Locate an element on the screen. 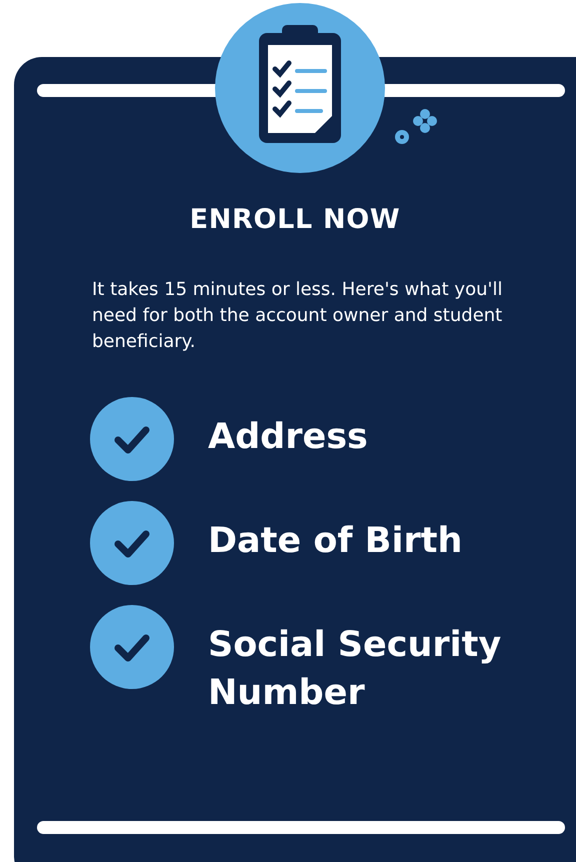 The width and height of the screenshot is (576, 862). requirement-label: Social Security Number is located at coordinates (355, 669).